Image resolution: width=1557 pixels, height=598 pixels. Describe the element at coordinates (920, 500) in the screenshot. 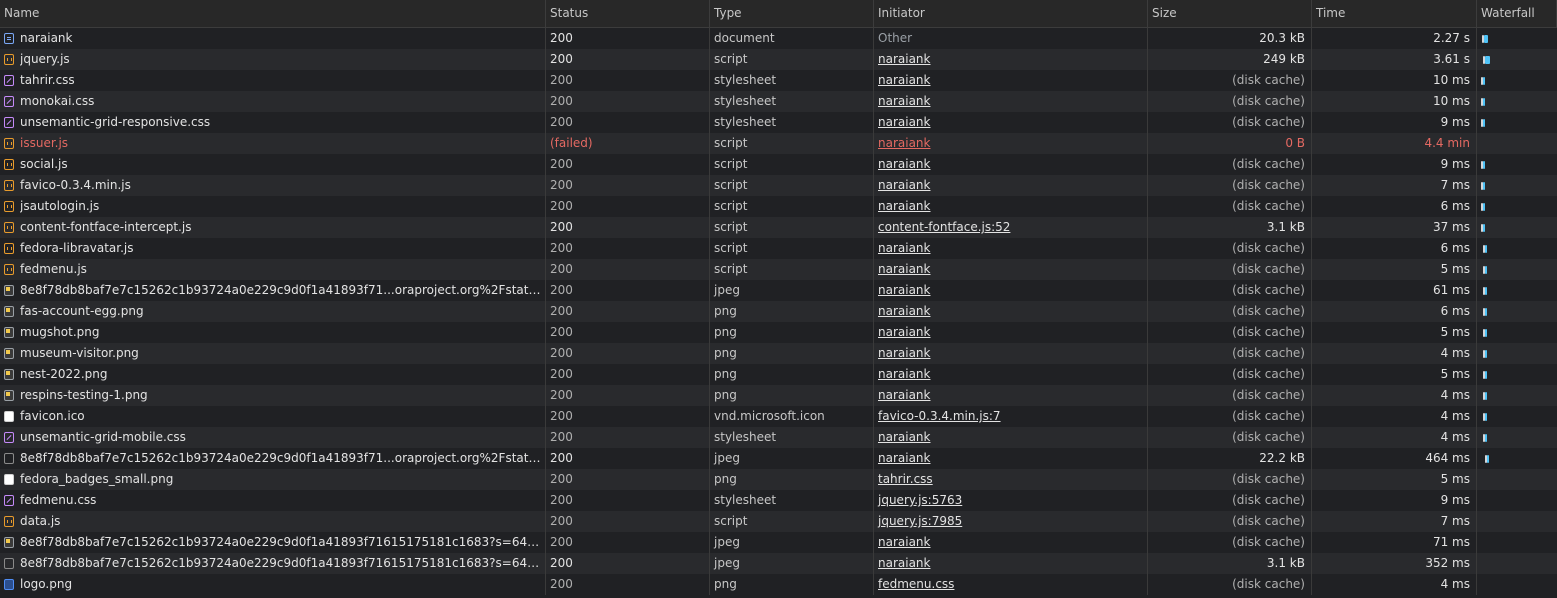

I see `initiator-link: jquery.js:5763` at that location.